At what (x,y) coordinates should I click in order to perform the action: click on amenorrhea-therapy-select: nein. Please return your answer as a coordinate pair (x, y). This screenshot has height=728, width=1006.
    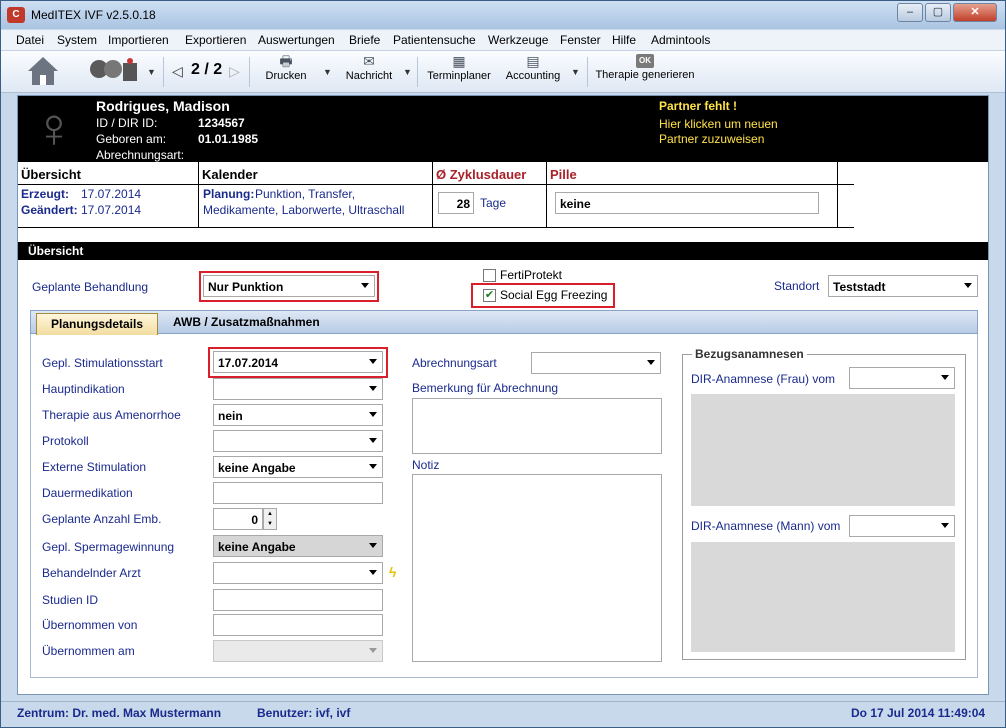
    Looking at the image, I should click on (298, 415).